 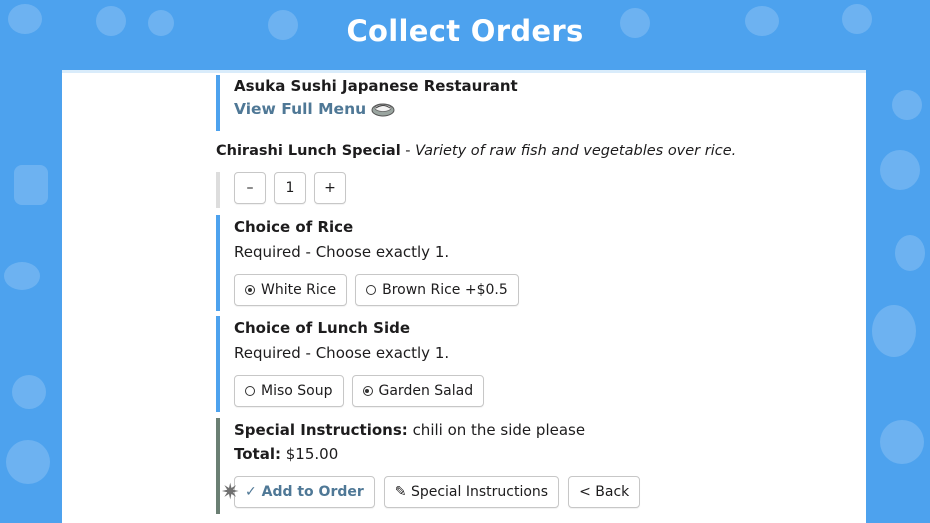 I want to click on side-options: Miso Soup Garden Salad, so click(x=359, y=391).